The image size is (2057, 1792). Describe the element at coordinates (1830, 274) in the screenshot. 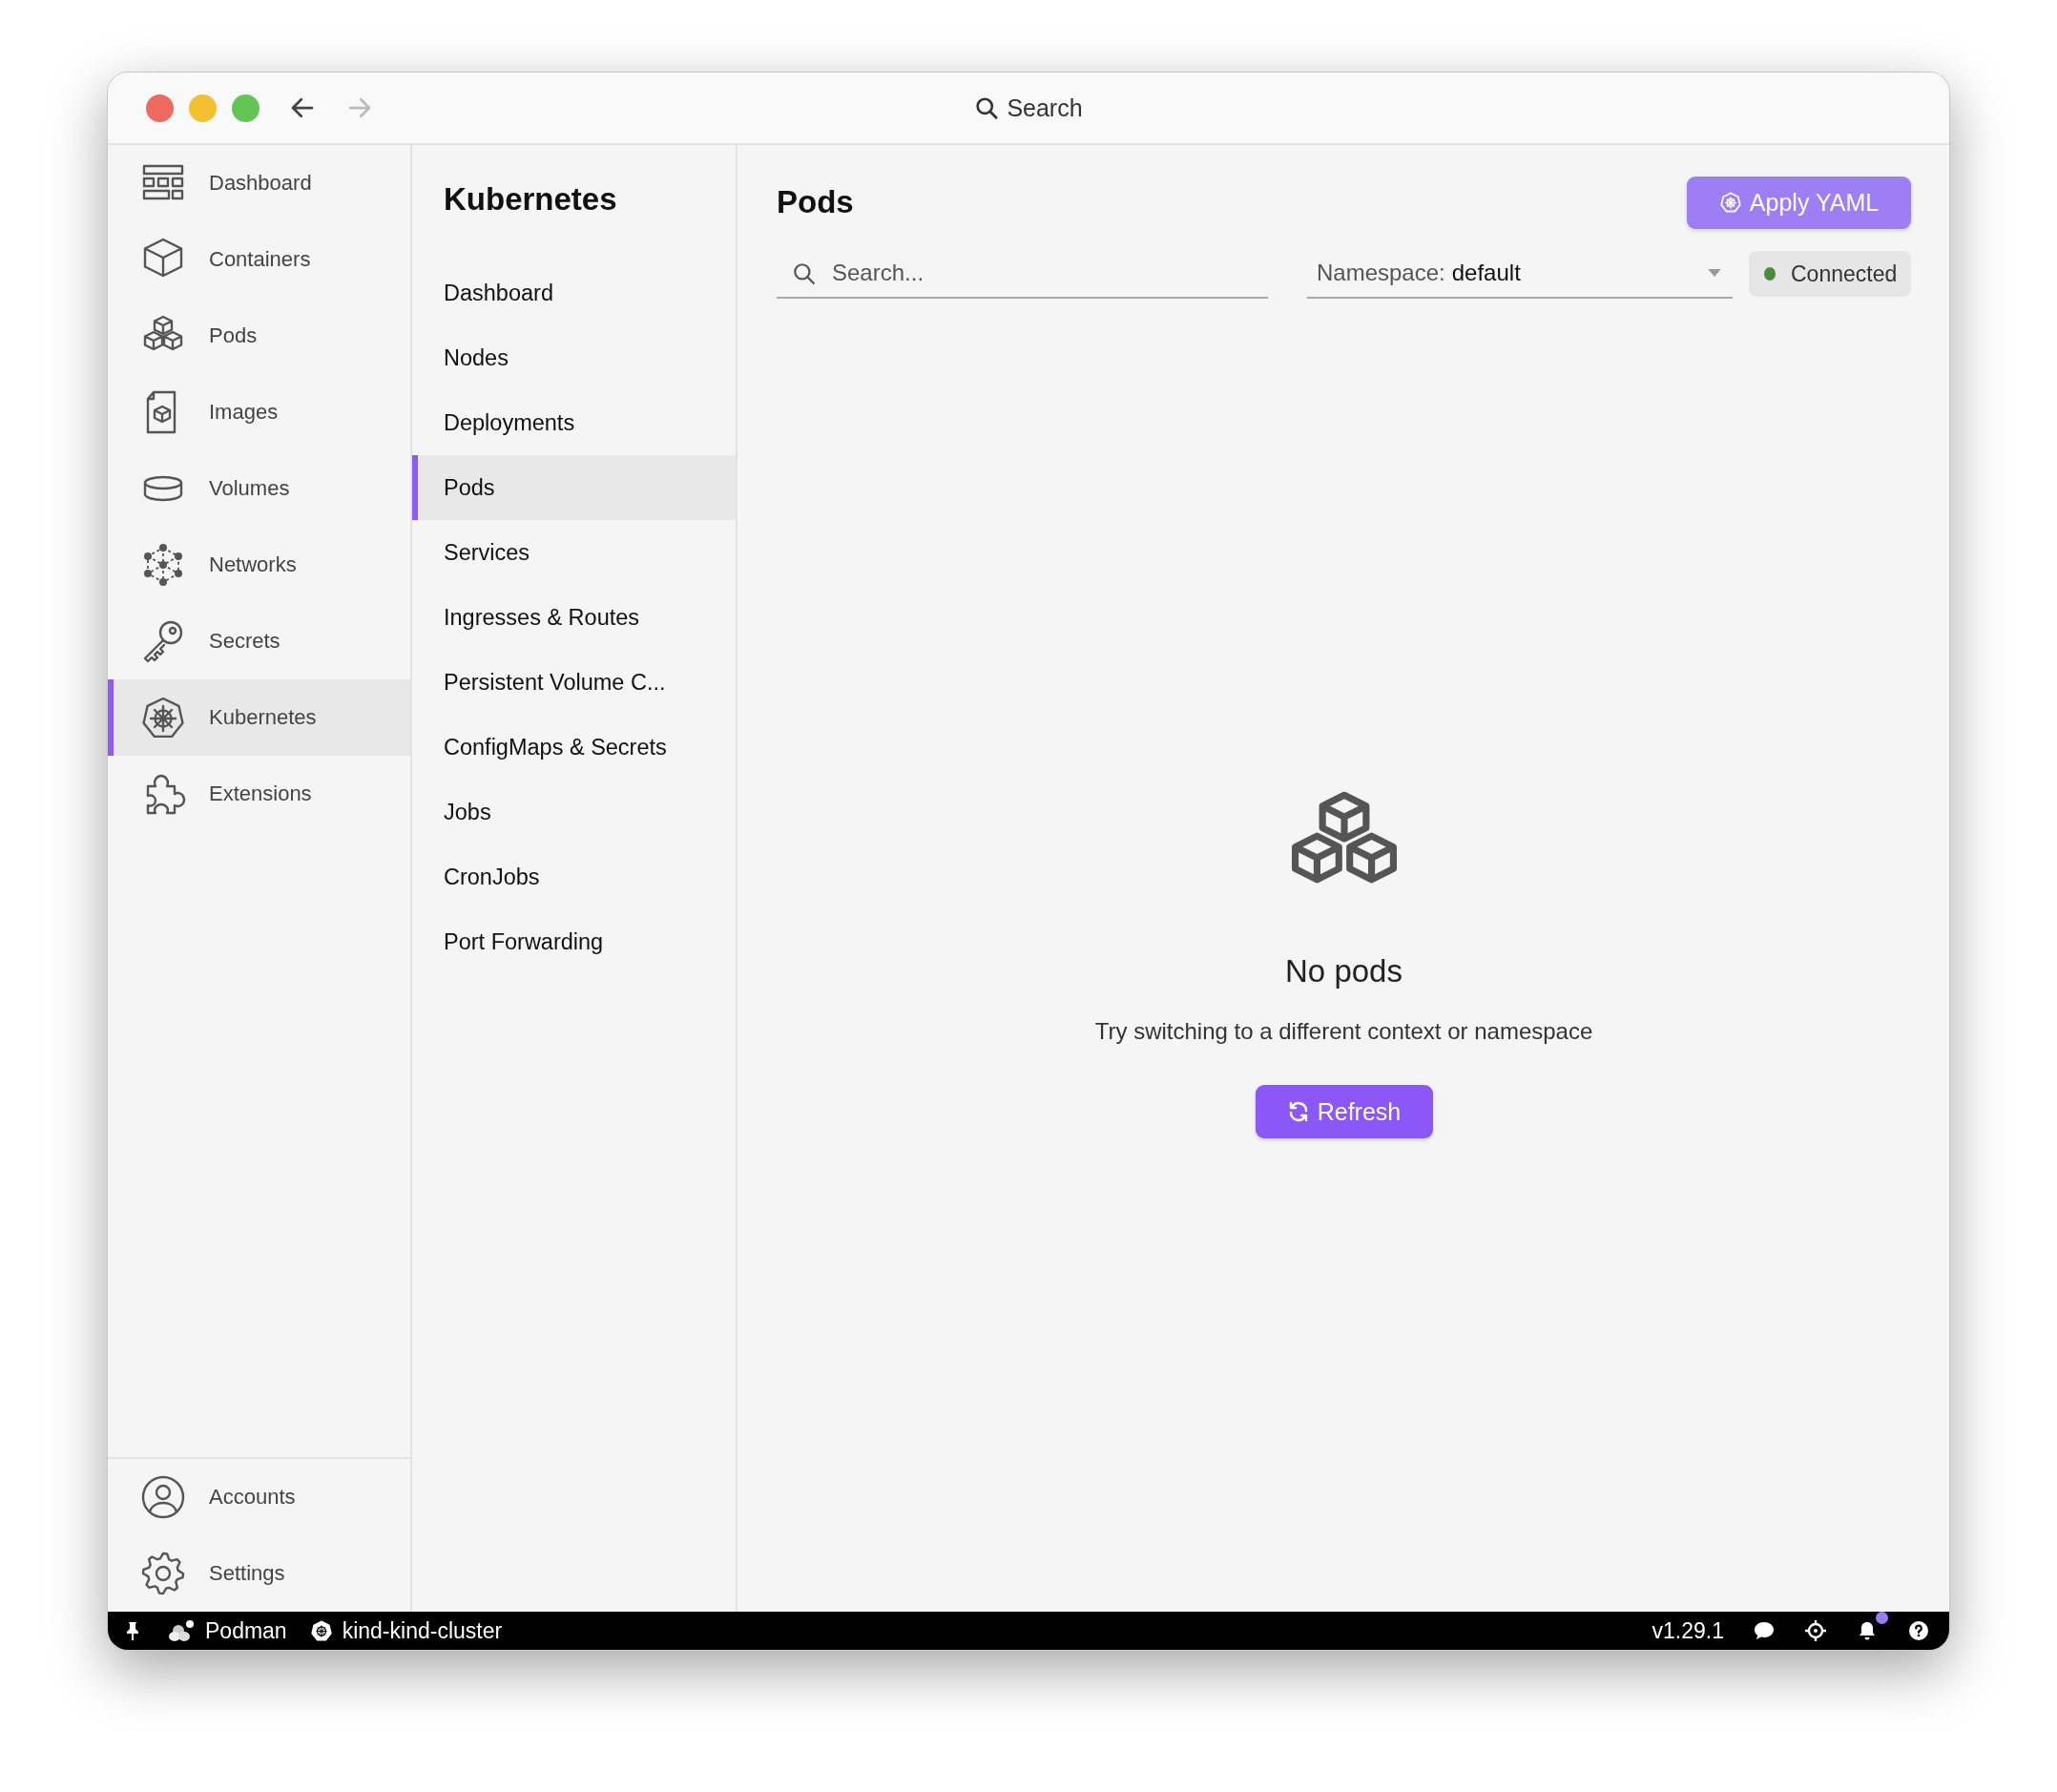

I see `connection-status: Connected` at that location.